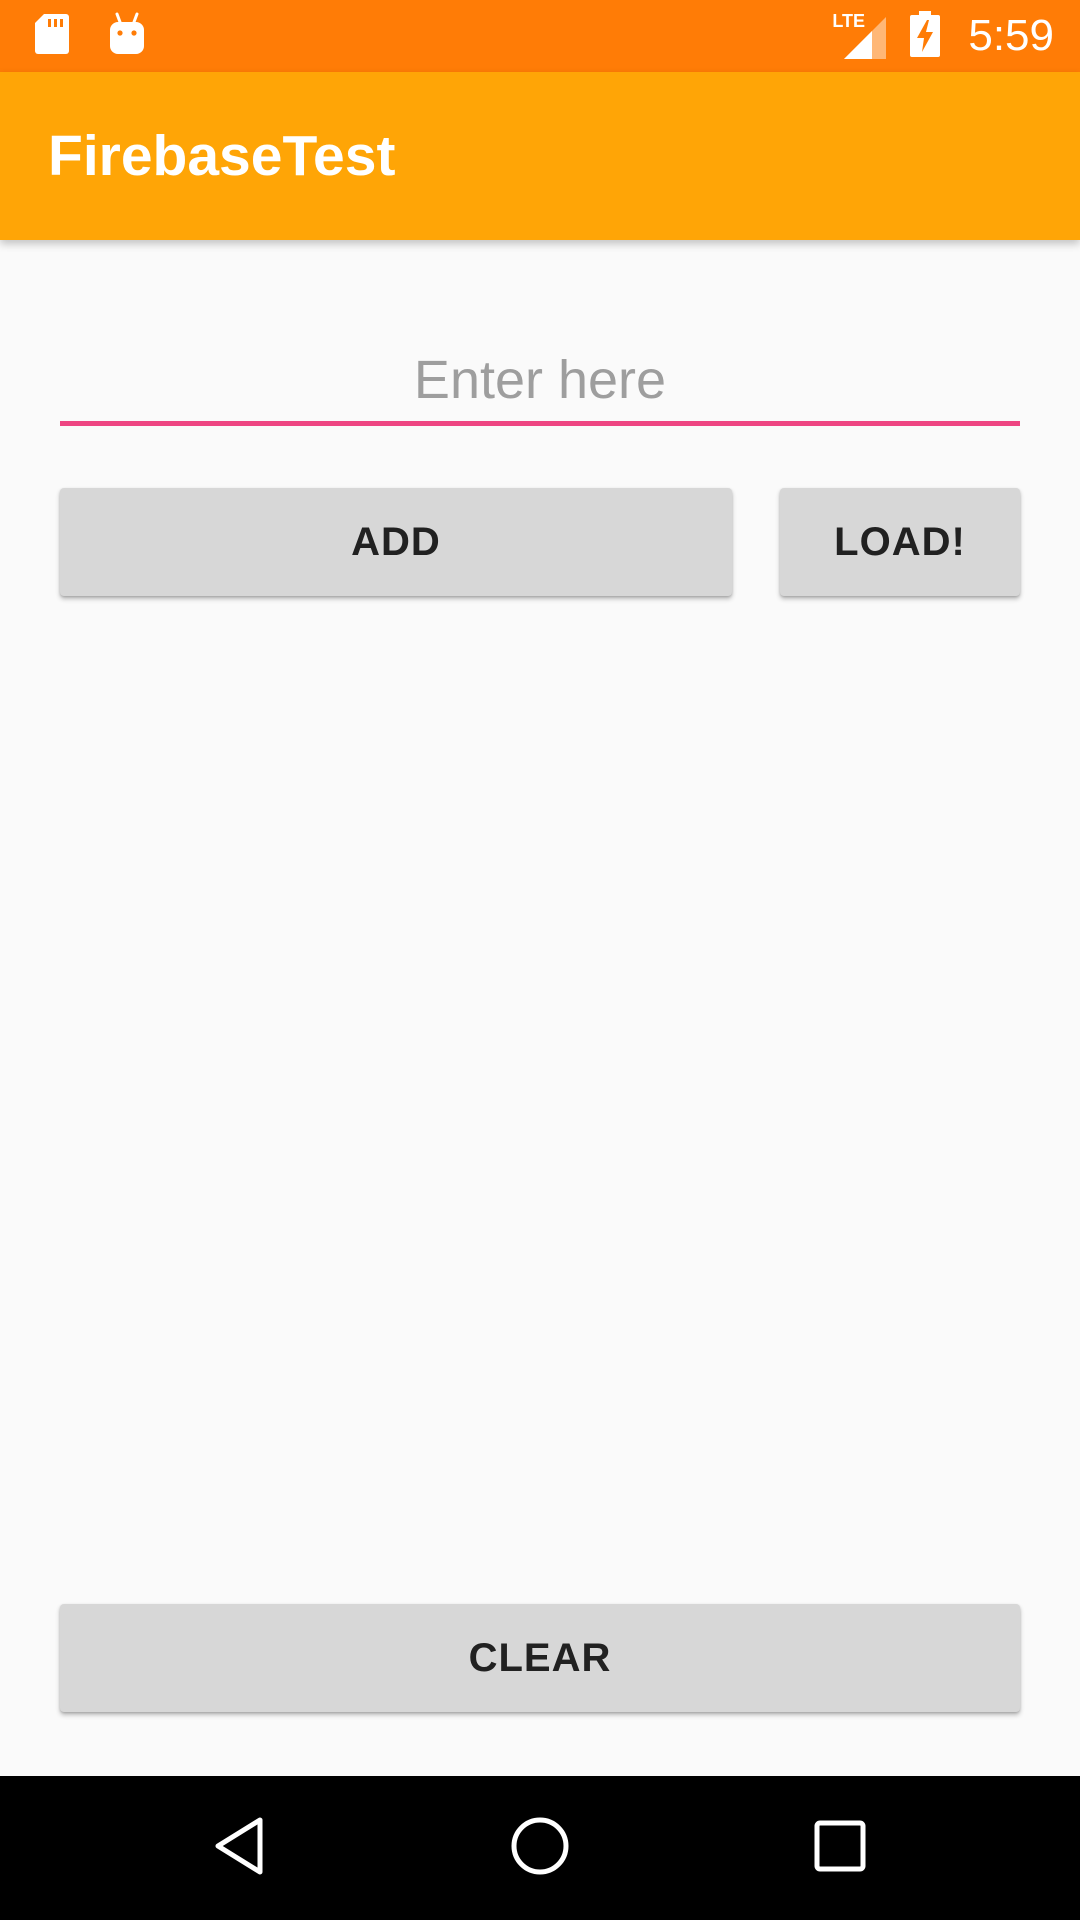 This screenshot has height=1920, width=1080. I want to click on text-input, so click(540, 380).